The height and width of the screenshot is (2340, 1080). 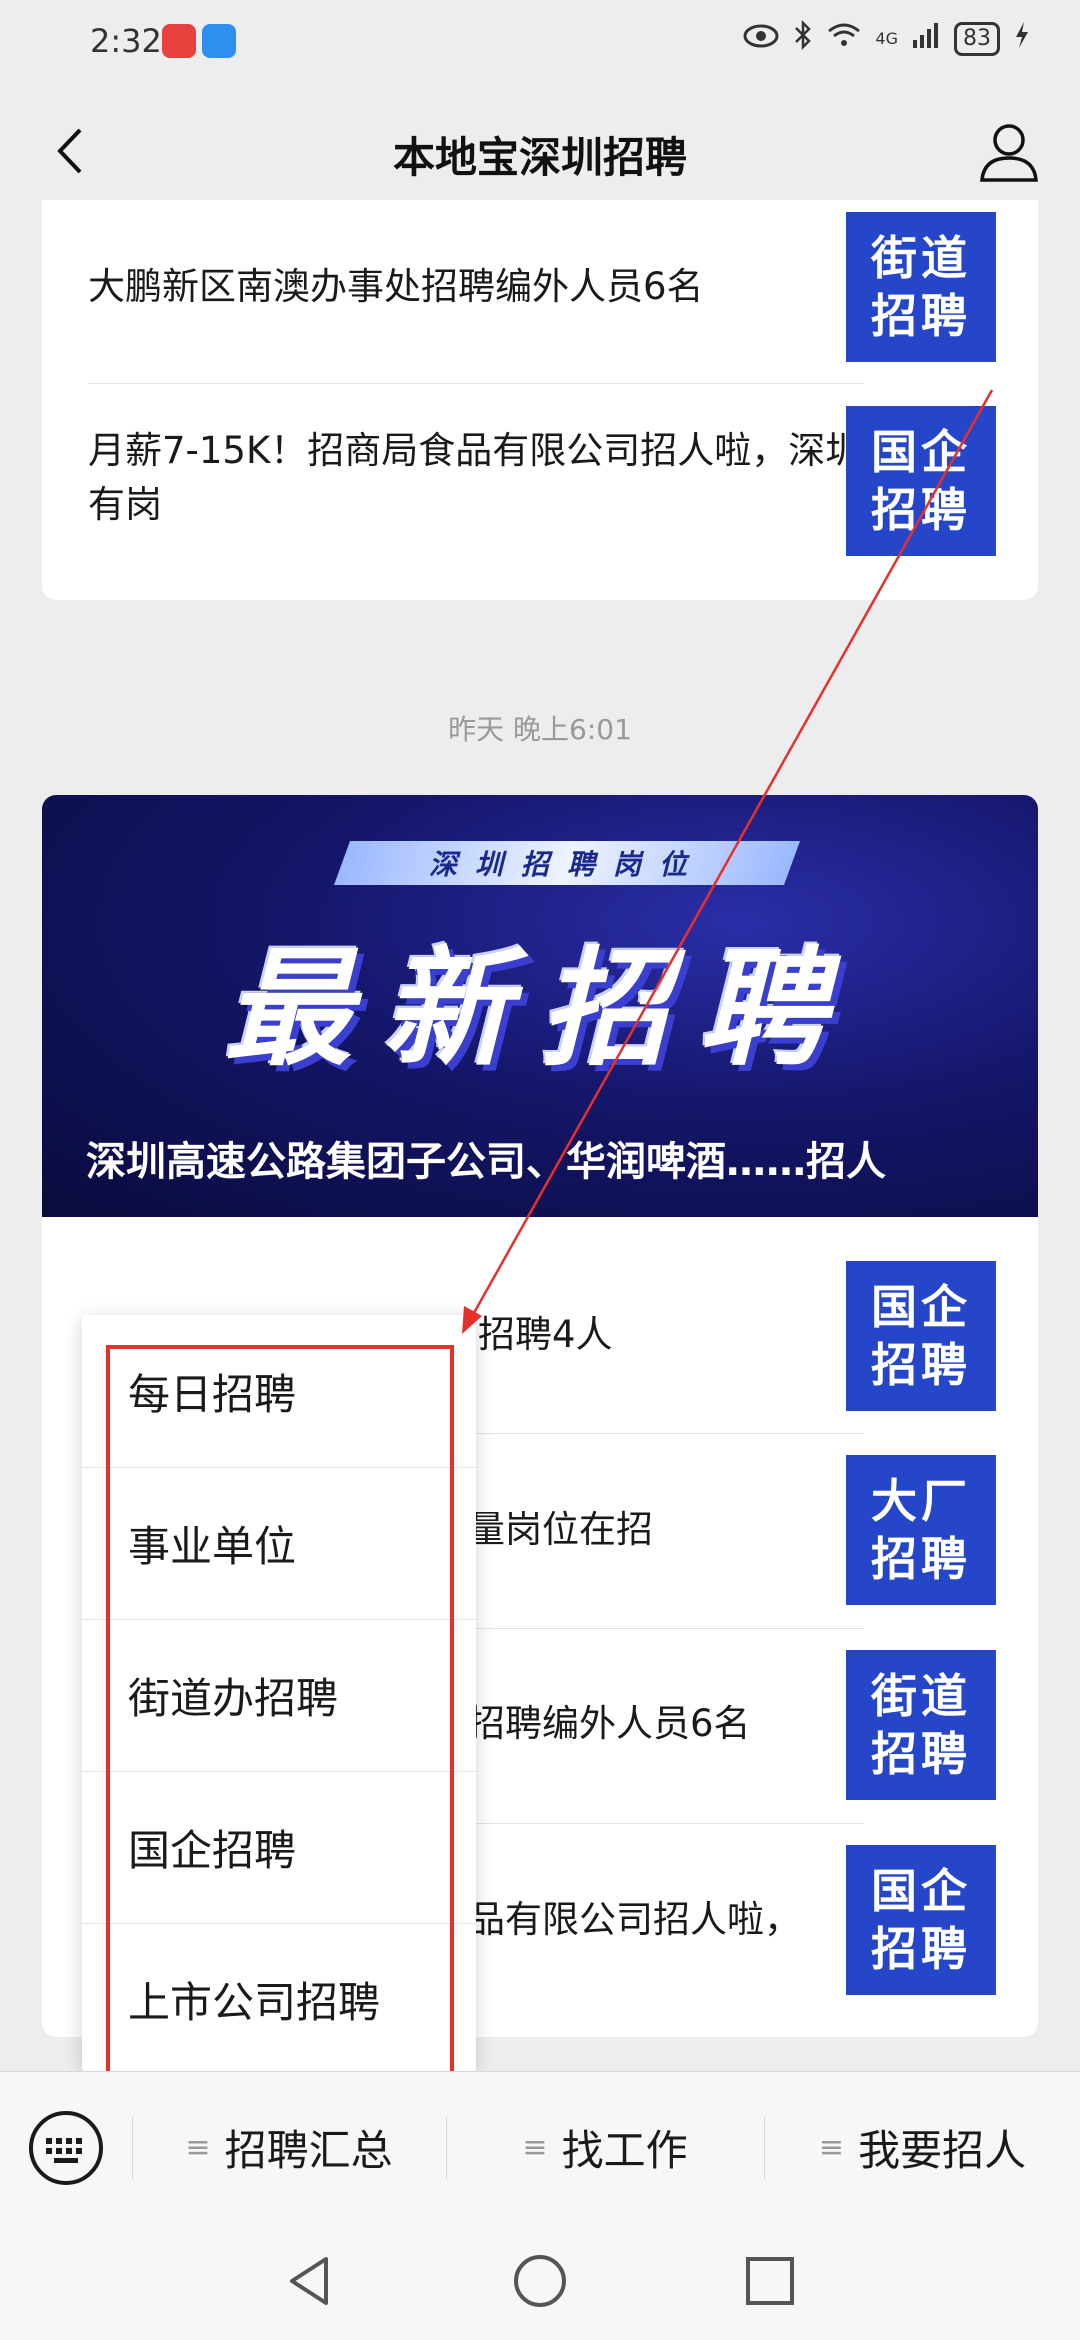 I want to click on eye-icon, so click(x=761, y=38).